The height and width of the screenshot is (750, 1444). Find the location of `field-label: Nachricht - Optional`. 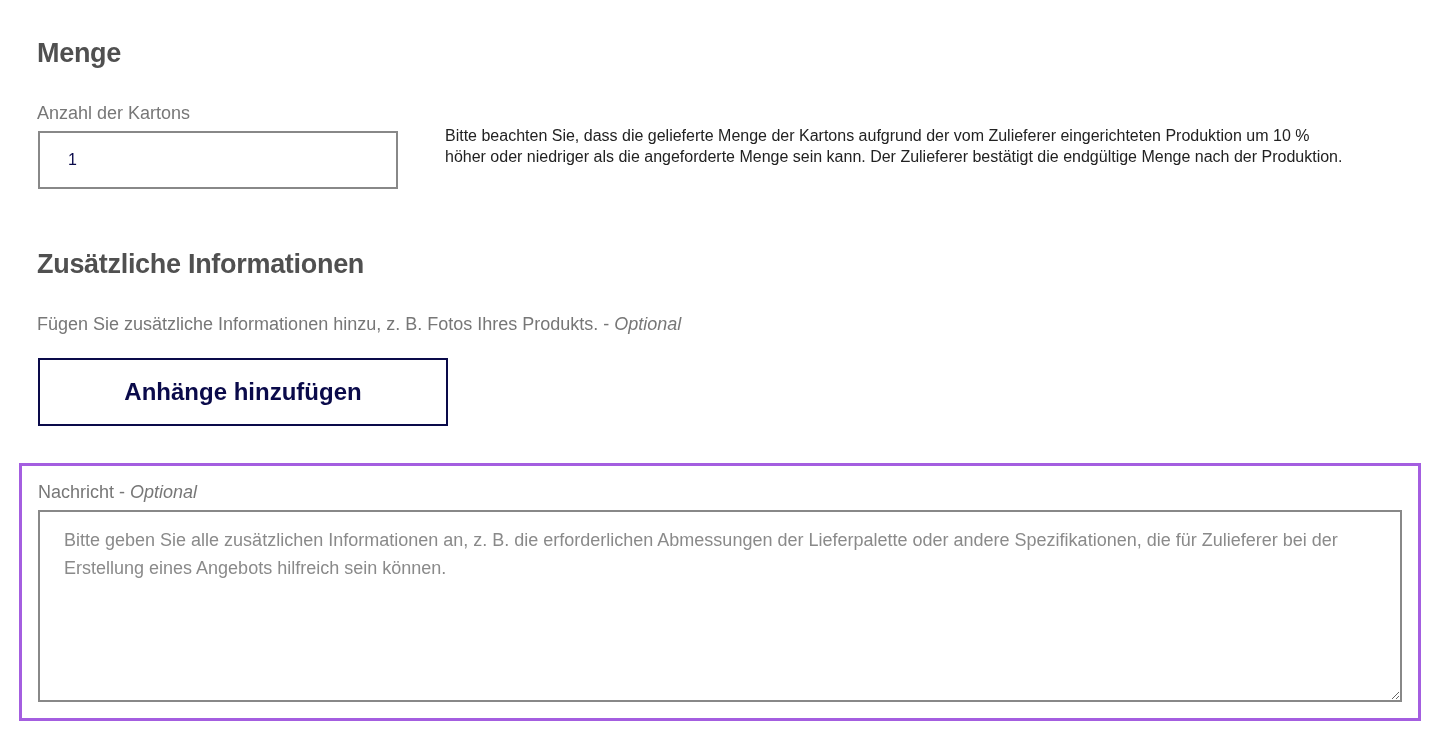

field-label: Nachricht - Optional is located at coordinates (118, 492).